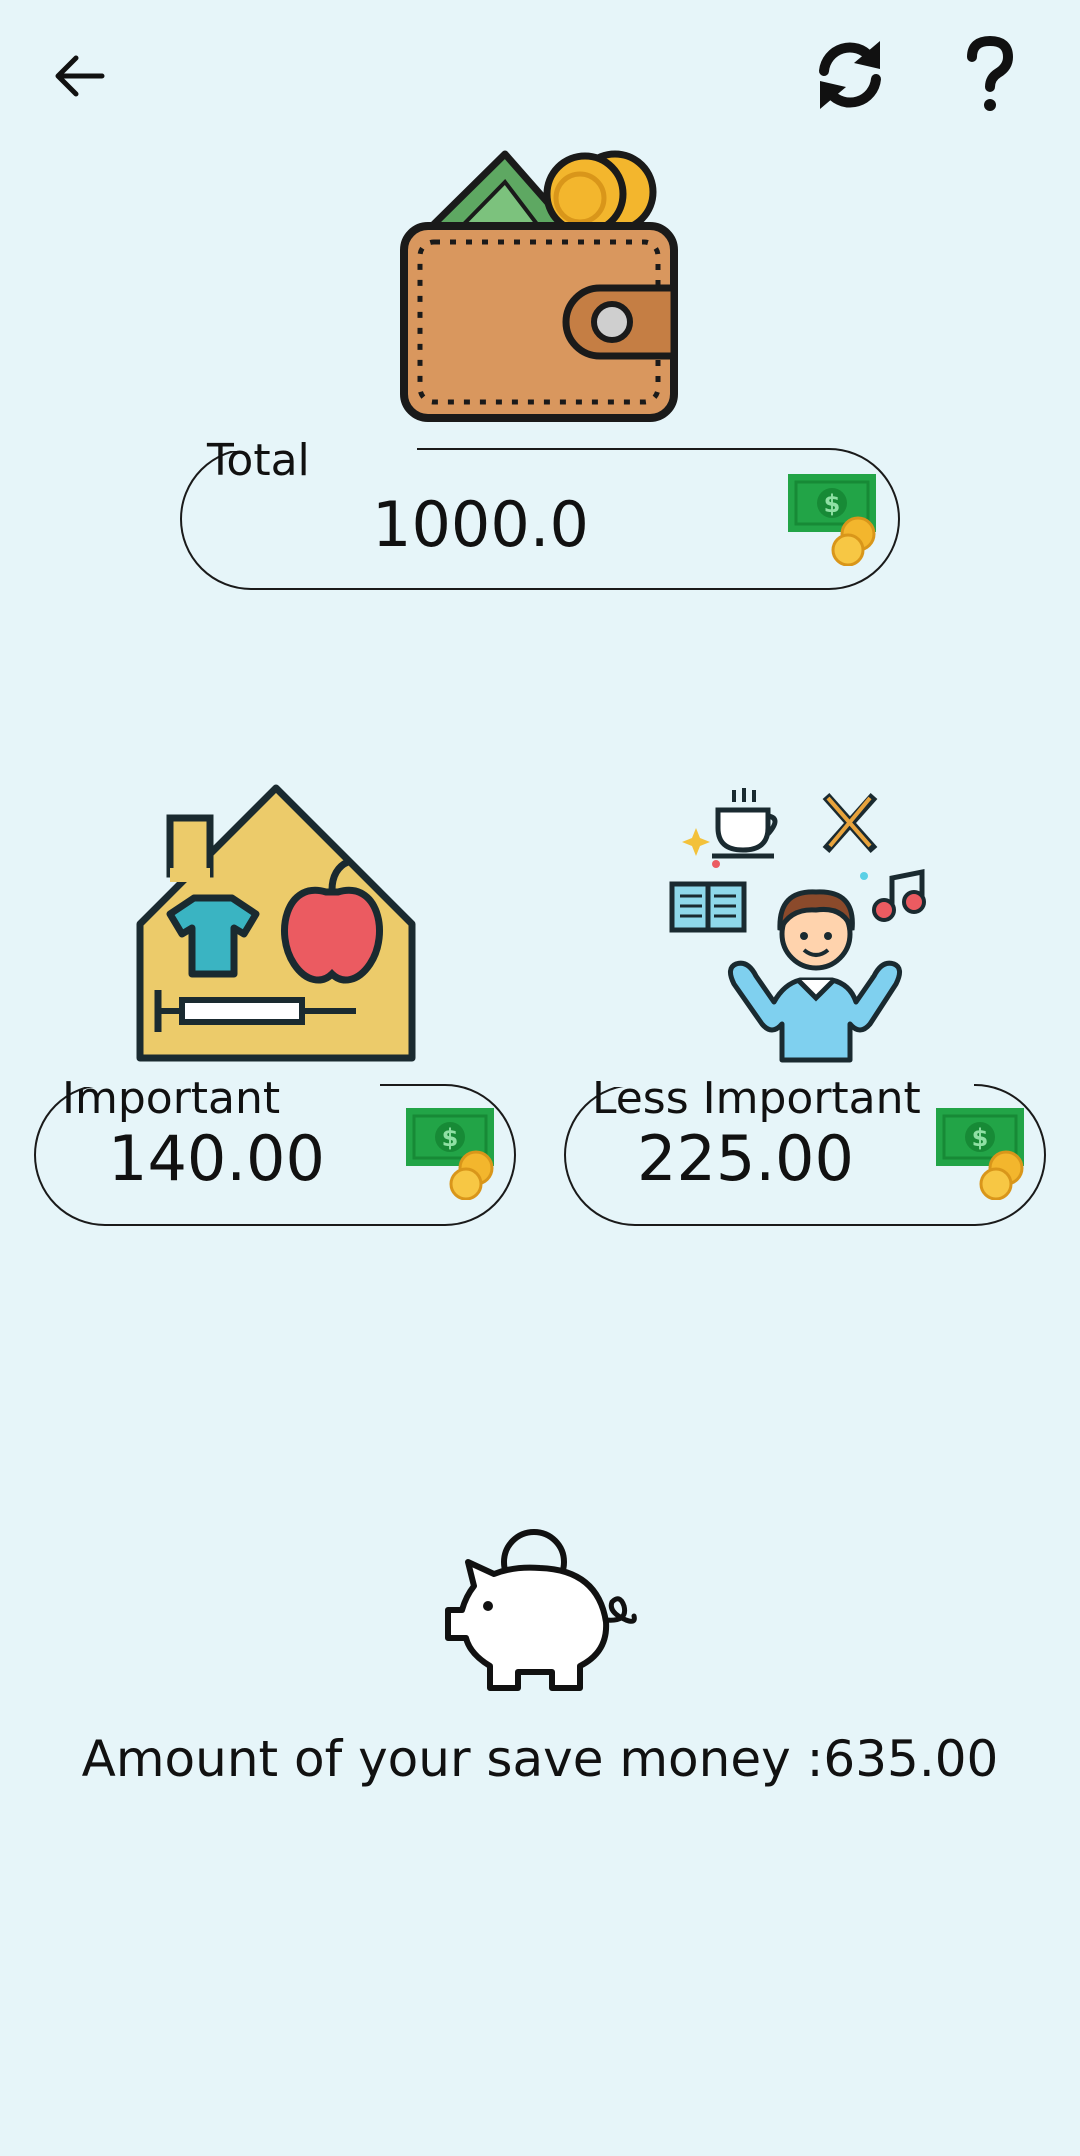 This screenshot has width=1080, height=2156. I want to click on important-value: 140.00, so click(216, 1158).